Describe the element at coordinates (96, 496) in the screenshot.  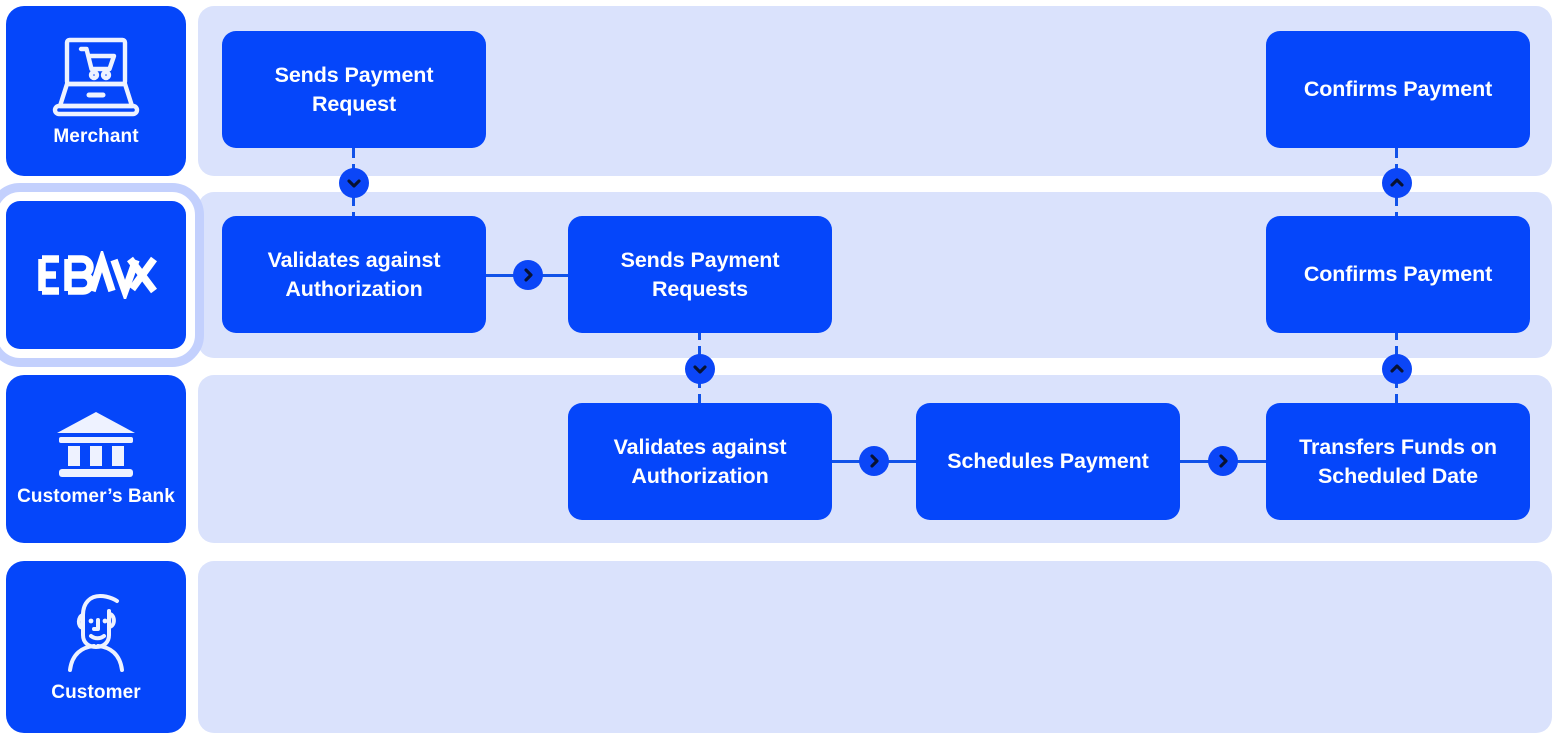
I see `actor-label: Customer’s Bank` at that location.